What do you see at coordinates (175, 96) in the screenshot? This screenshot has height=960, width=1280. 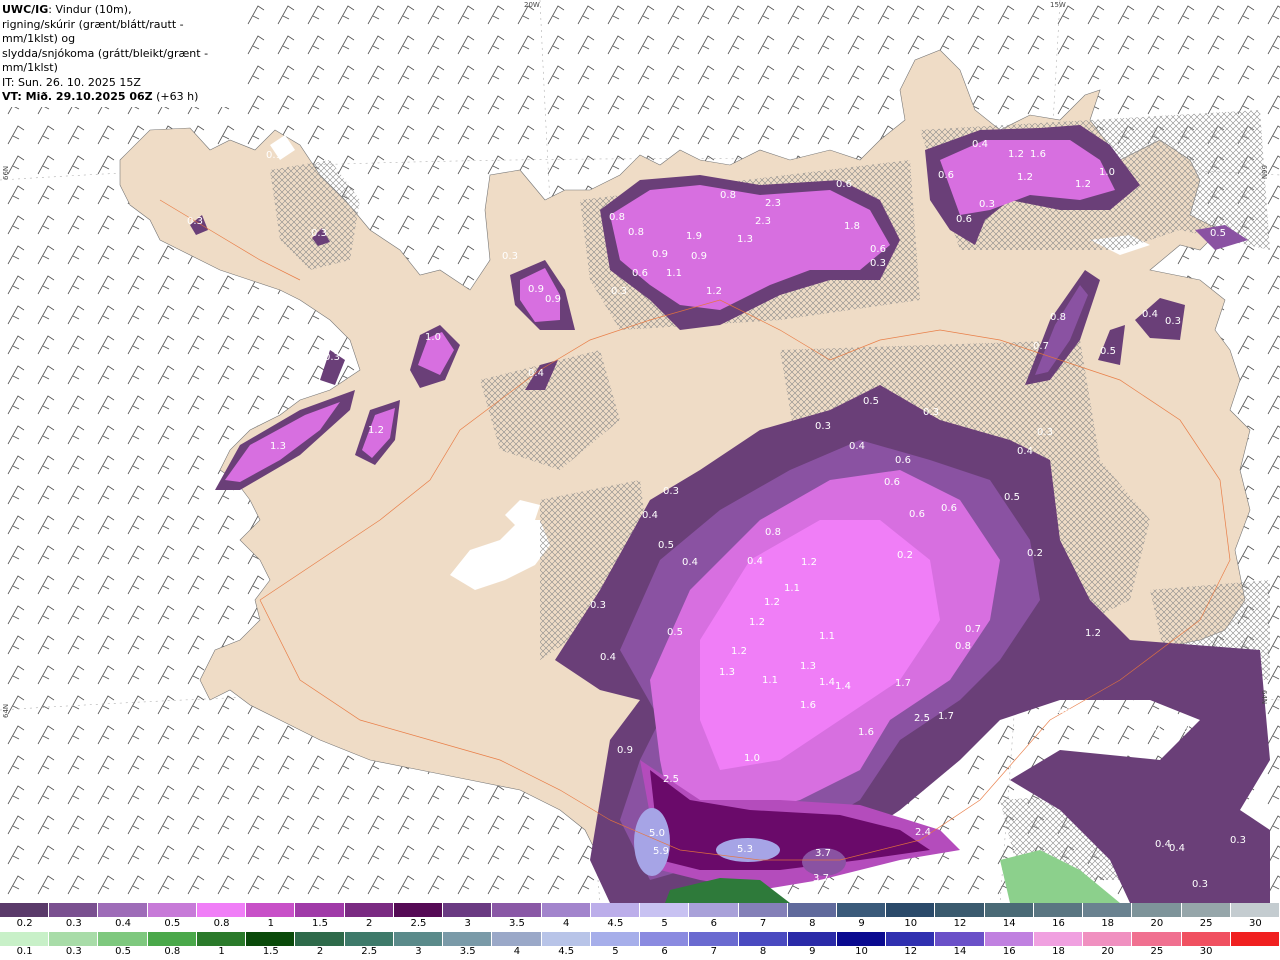 I see `lead-time: (+63 h)` at bounding box center [175, 96].